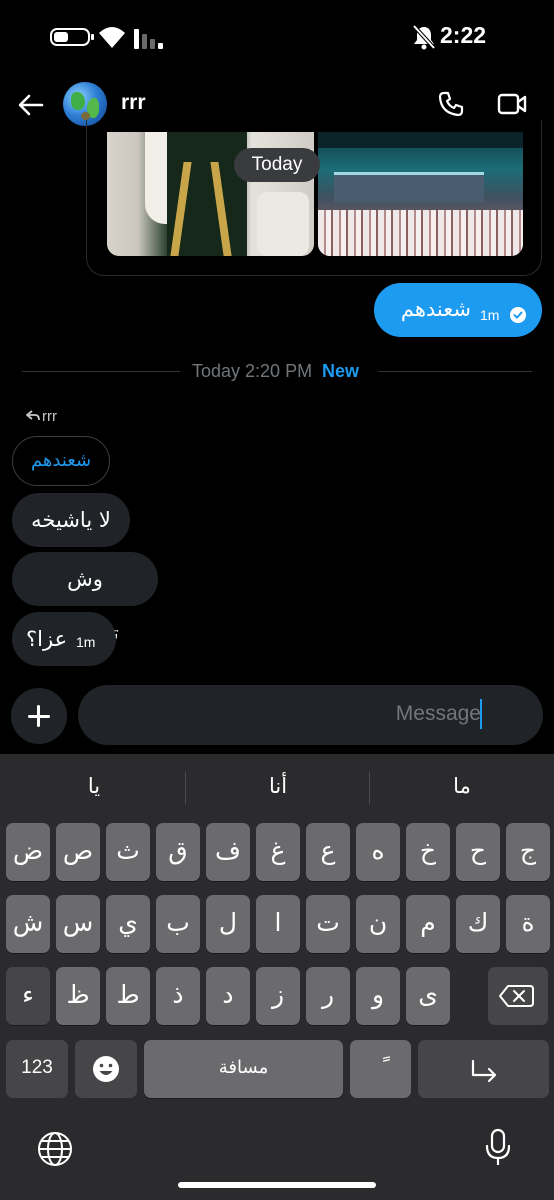 The image size is (554, 1200). What do you see at coordinates (278, 852) in the screenshot?
I see `key: غ` at bounding box center [278, 852].